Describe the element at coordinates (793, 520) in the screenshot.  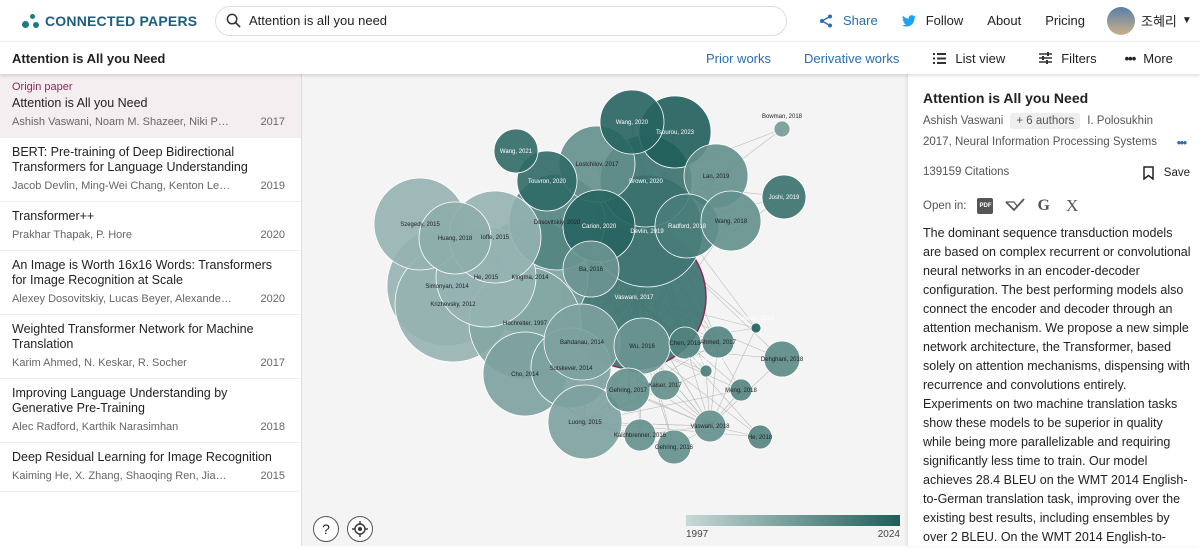
I see `year-gradient` at that location.